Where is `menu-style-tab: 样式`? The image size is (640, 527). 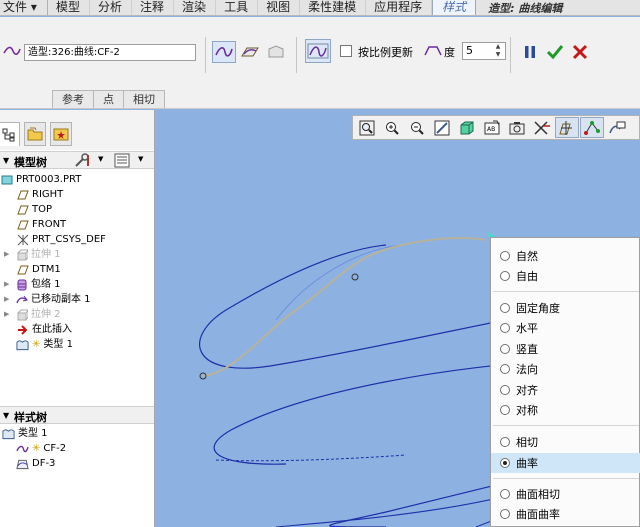
menu-style-tab: 样式 is located at coordinates (454, 7).